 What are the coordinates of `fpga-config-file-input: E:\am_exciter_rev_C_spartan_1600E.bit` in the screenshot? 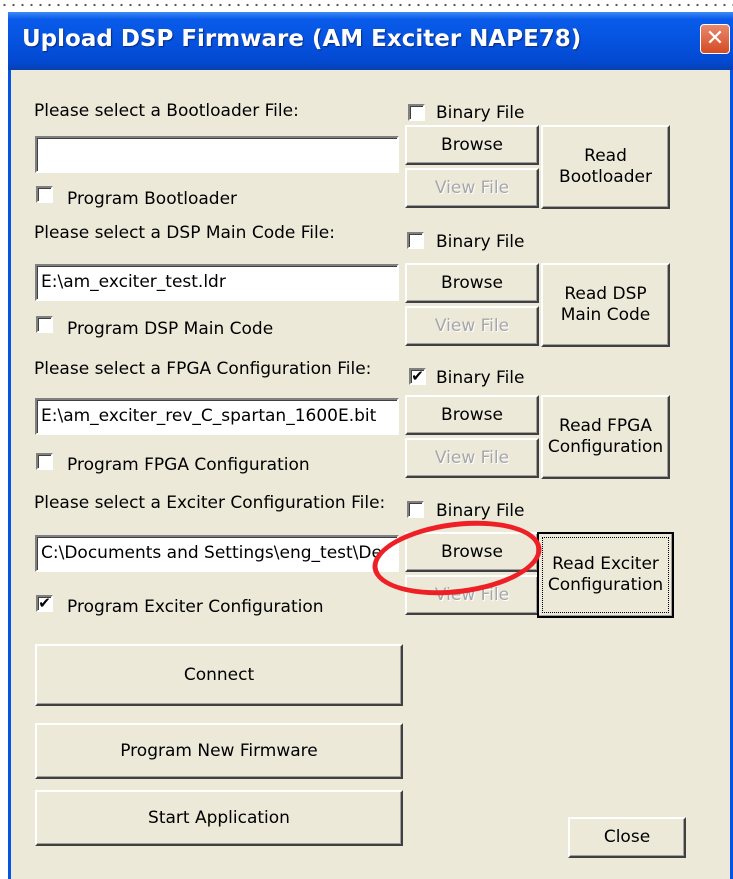 It's located at (217, 416).